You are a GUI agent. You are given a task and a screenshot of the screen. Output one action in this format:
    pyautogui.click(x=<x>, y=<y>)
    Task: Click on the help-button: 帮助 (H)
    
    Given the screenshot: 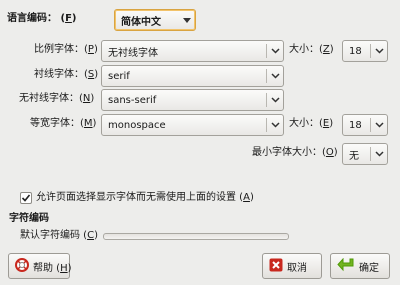 What is the action you would take?
    pyautogui.click(x=40, y=266)
    